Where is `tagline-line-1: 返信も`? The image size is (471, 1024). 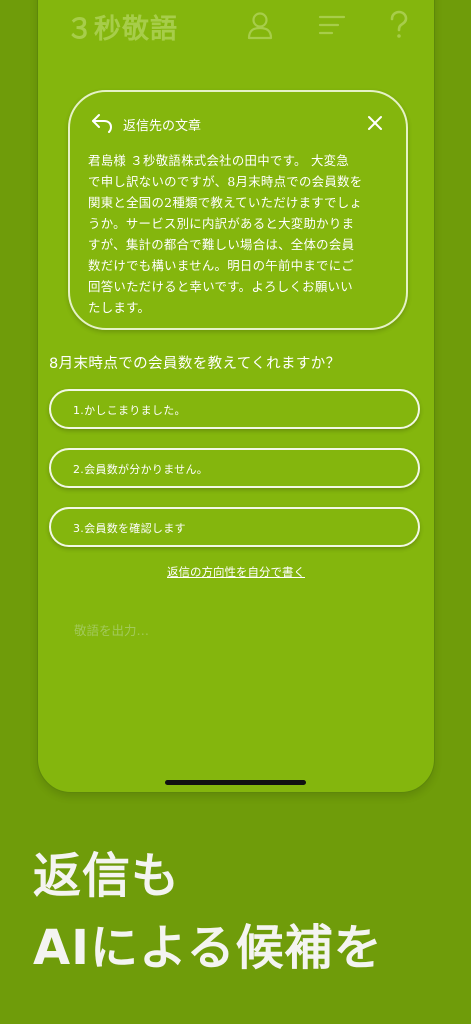
tagline-line-1: 返信も is located at coordinates (107, 876).